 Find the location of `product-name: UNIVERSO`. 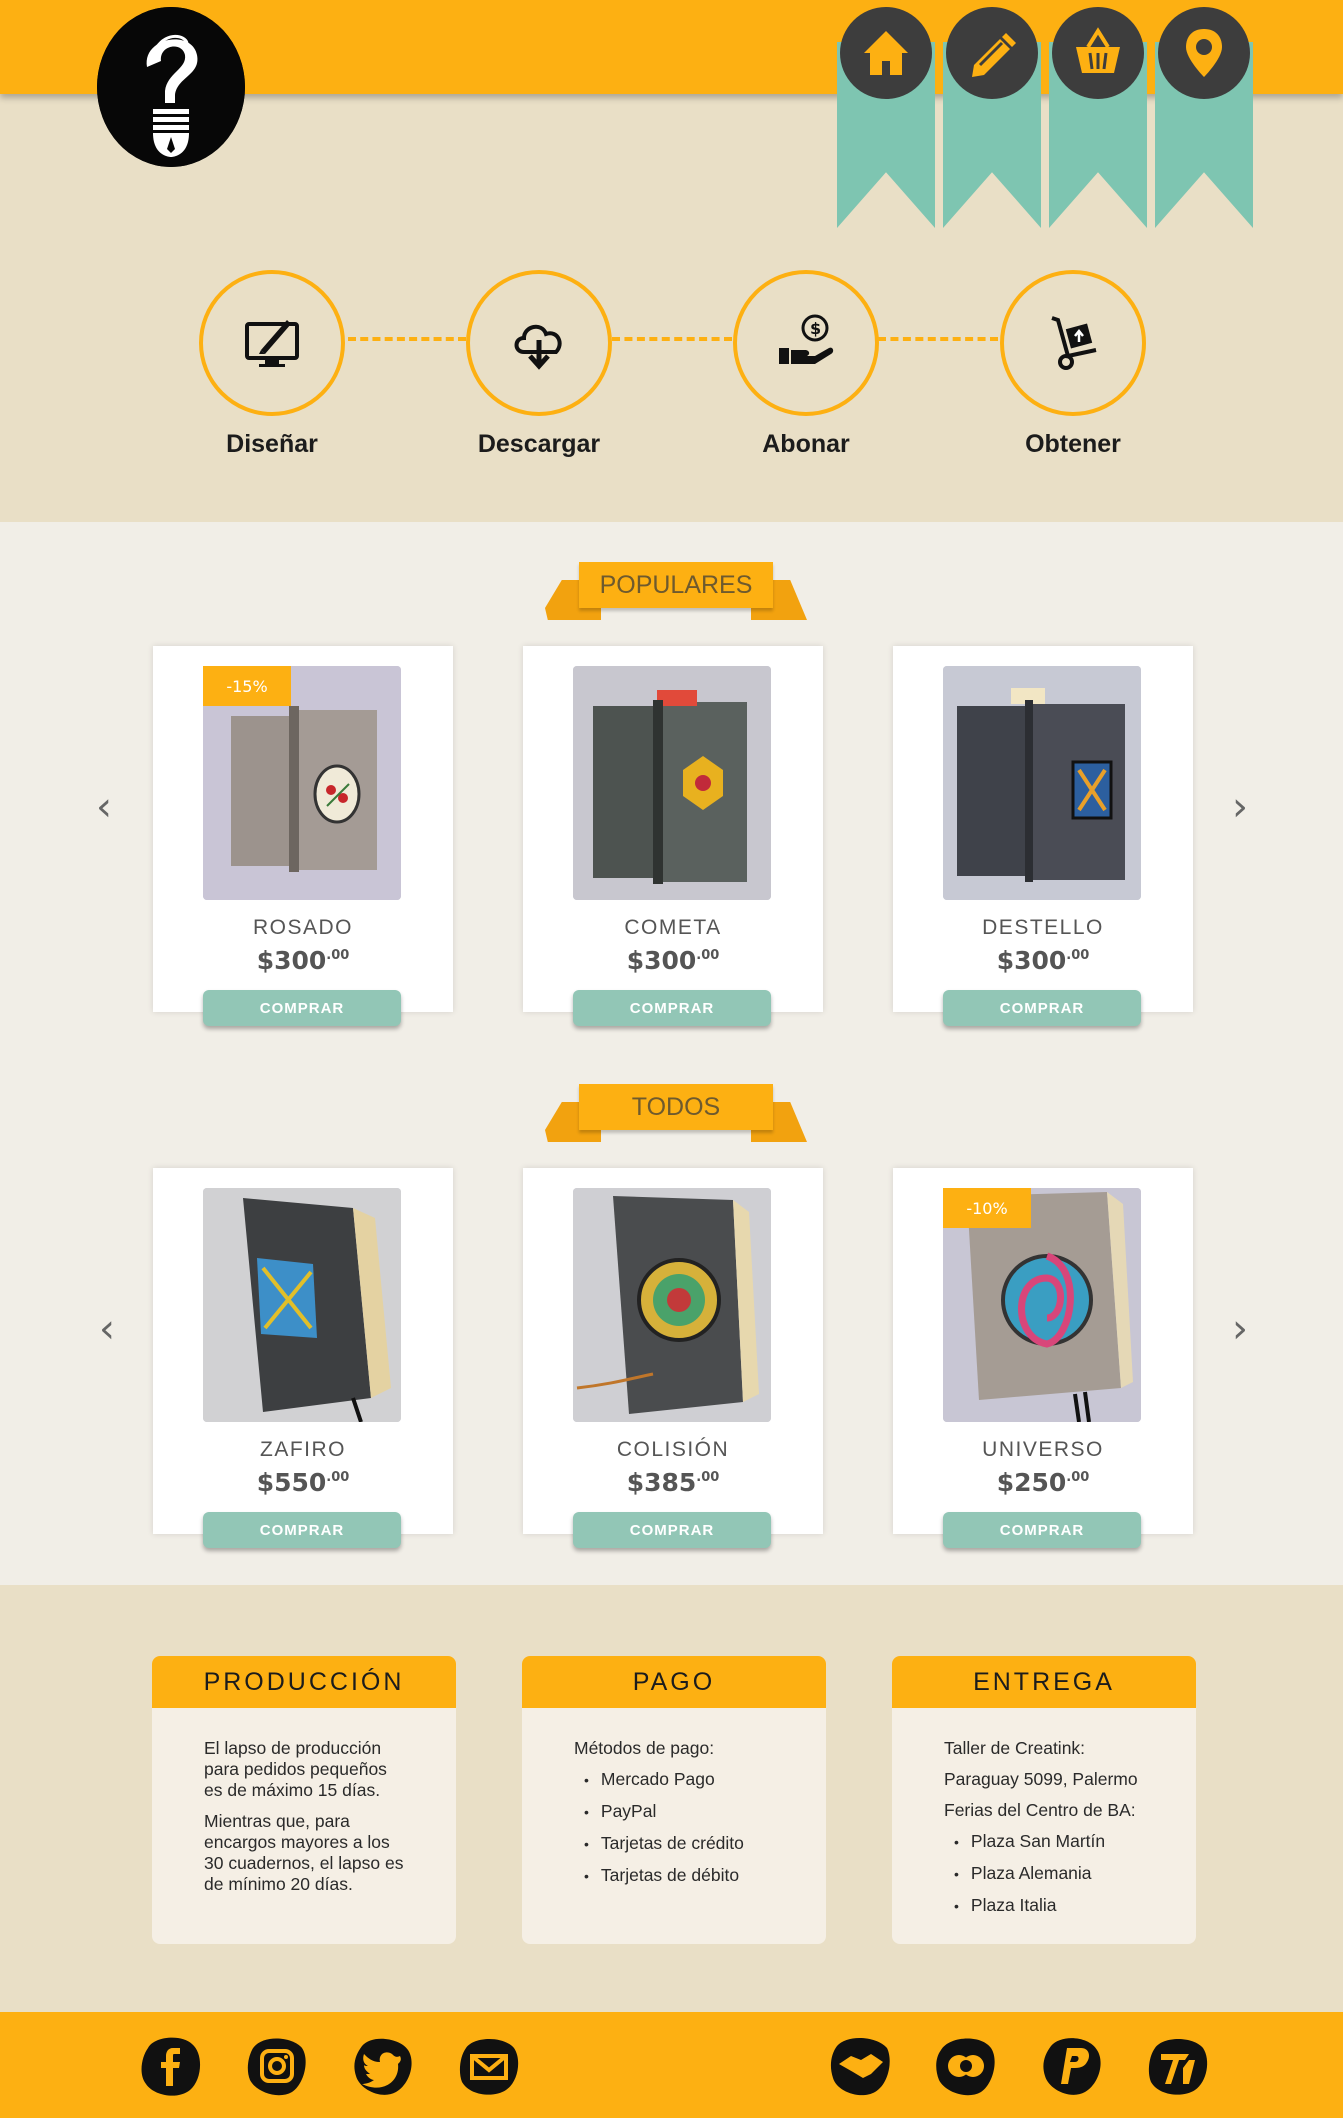

product-name: UNIVERSO is located at coordinates (1043, 1449).